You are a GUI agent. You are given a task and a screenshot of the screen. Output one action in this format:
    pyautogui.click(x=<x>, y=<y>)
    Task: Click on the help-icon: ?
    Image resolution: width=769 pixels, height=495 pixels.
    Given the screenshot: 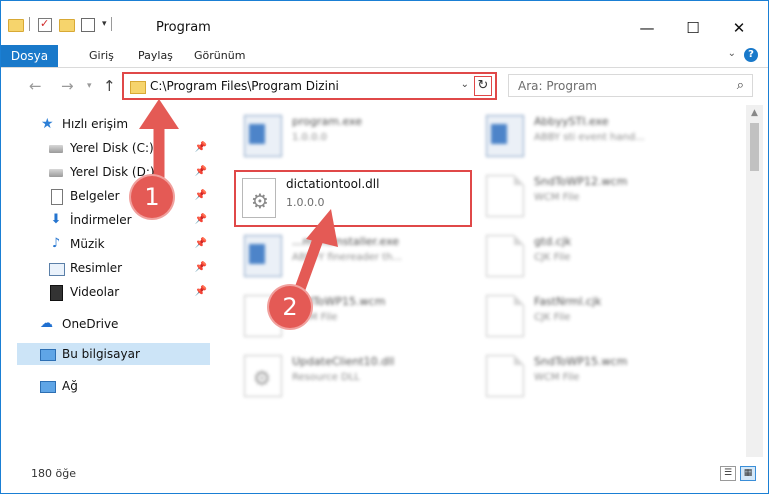 What is the action you would take?
    pyautogui.click(x=751, y=55)
    